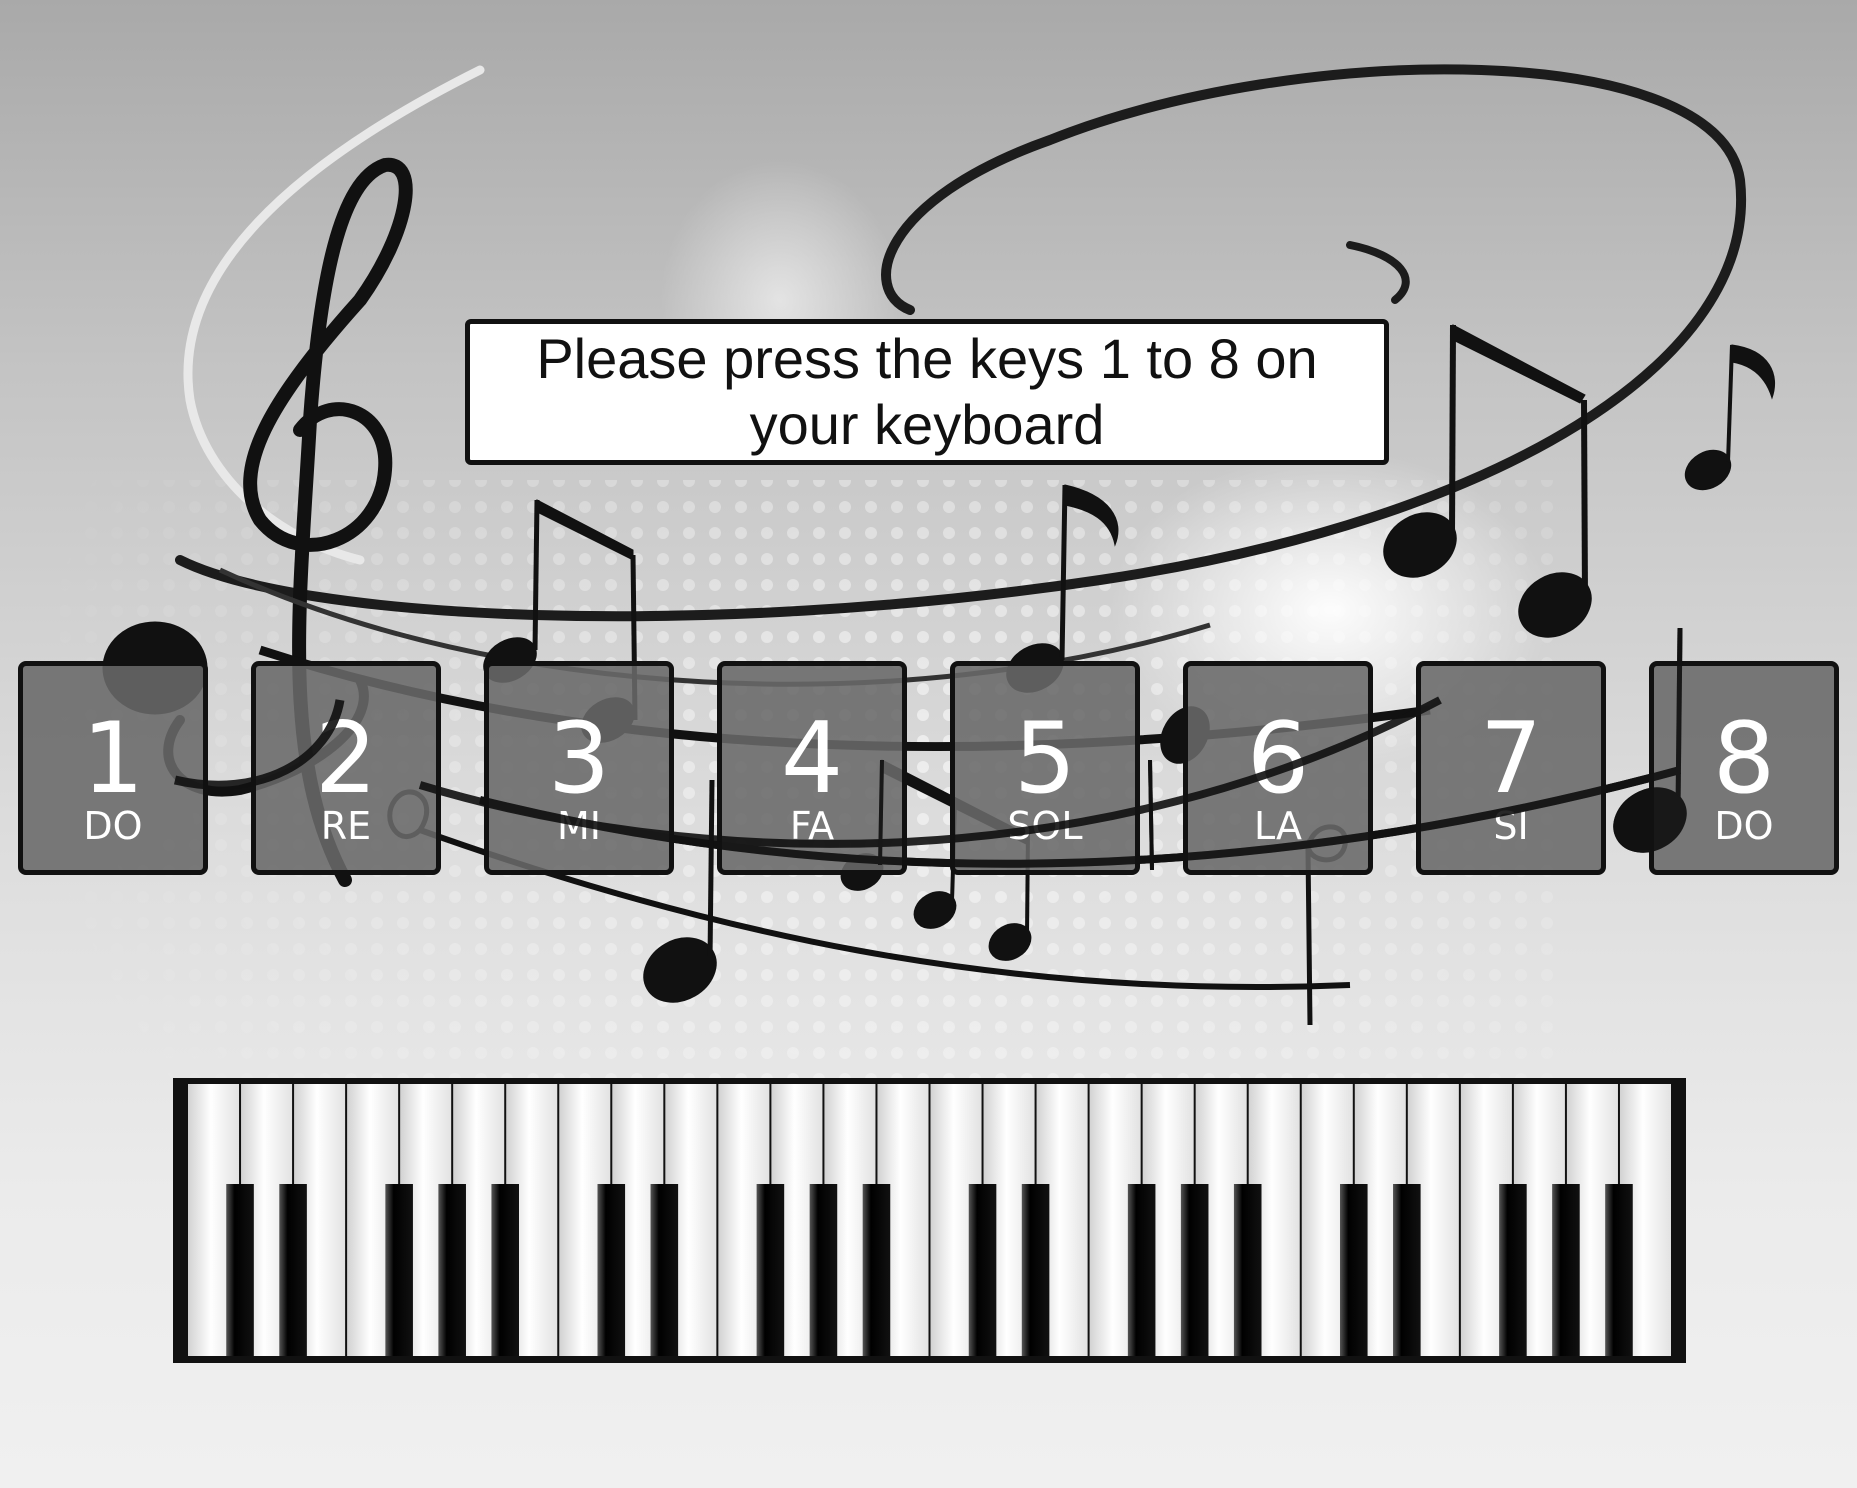 This screenshot has height=1488, width=1857. What do you see at coordinates (579, 826) in the screenshot?
I see `key-note-label: MI` at bounding box center [579, 826].